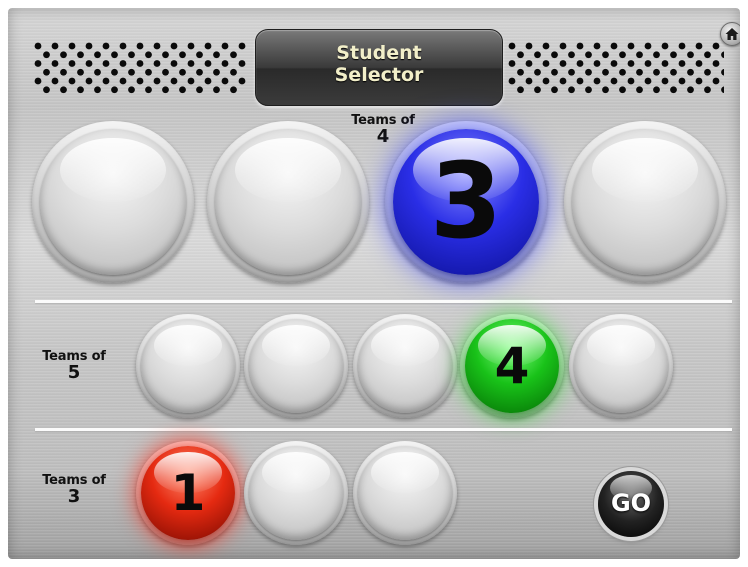 This screenshot has height=567, width=748. I want to click on teams-of-3-label: Teams of 3, so click(74, 490).